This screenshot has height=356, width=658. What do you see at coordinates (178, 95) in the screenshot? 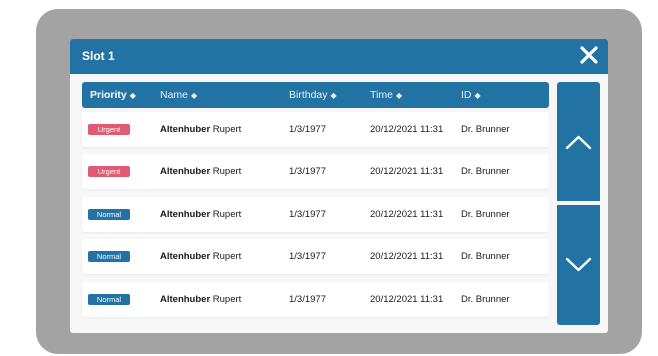
I see `column-header-name: Name ◆` at bounding box center [178, 95].